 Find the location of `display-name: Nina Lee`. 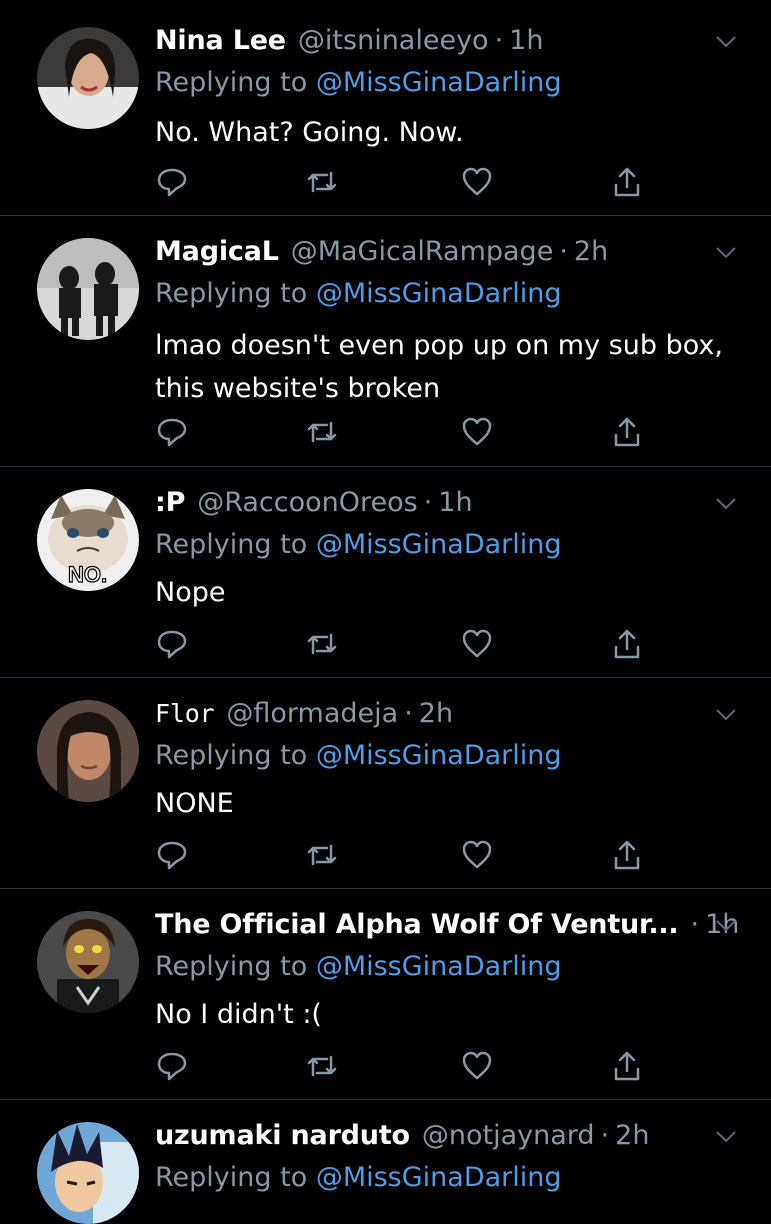

display-name: Nina Lee is located at coordinates (220, 41).